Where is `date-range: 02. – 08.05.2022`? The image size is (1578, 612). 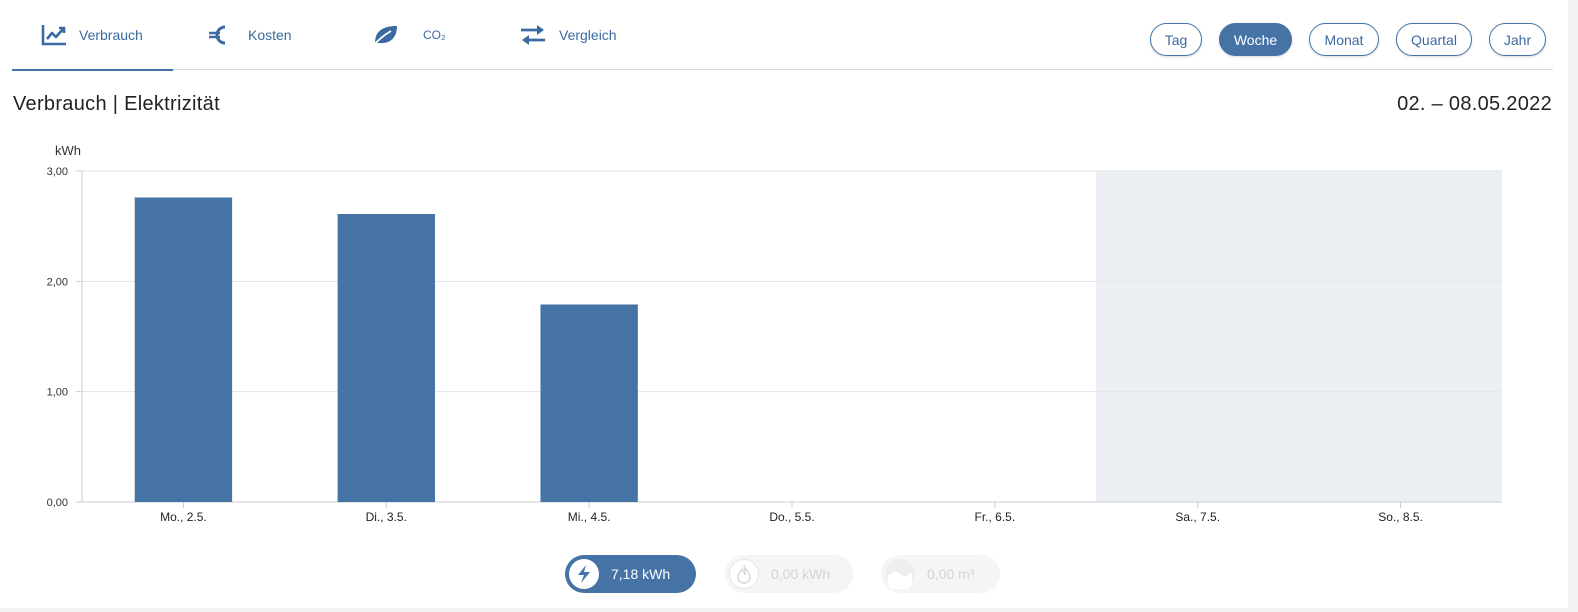 date-range: 02. – 08.05.2022 is located at coordinates (1474, 104).